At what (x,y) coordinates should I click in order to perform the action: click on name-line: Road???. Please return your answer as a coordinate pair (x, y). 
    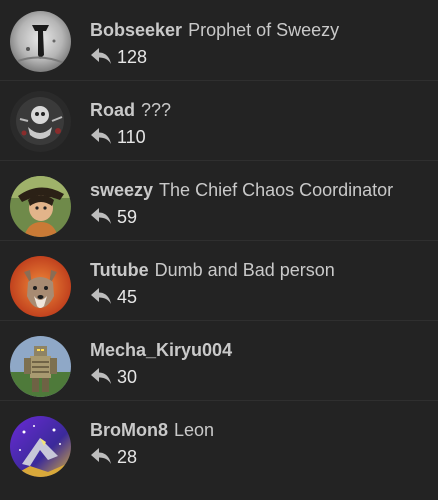
    Looking at the image, I should click on (130, 110).